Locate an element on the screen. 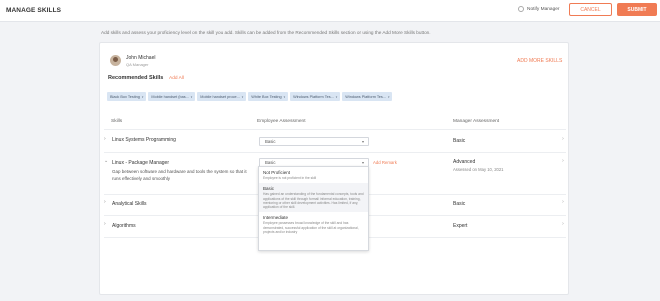 The width and height of the screenshot is (660, 301). employee-name: John Michael is located at coordinates (141, 58).